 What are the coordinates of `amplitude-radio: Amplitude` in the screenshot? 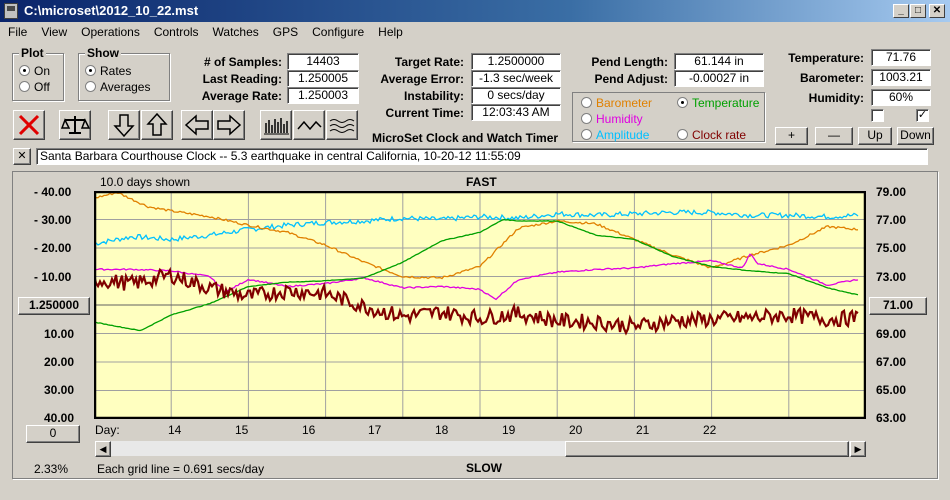 It's located at (615, 135).